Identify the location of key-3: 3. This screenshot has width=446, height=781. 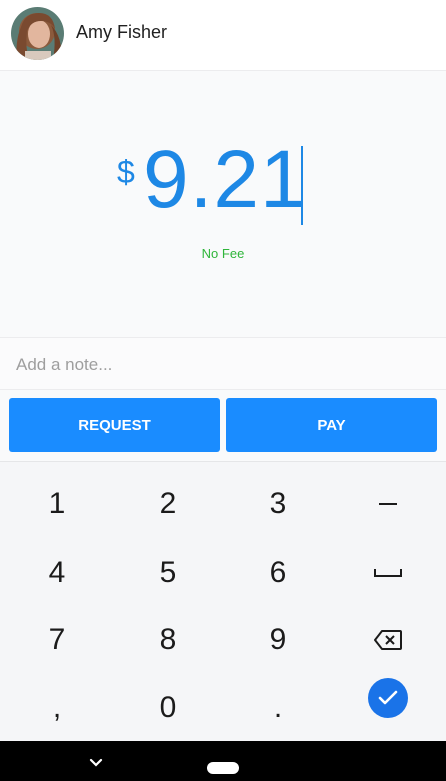
(278, 504).